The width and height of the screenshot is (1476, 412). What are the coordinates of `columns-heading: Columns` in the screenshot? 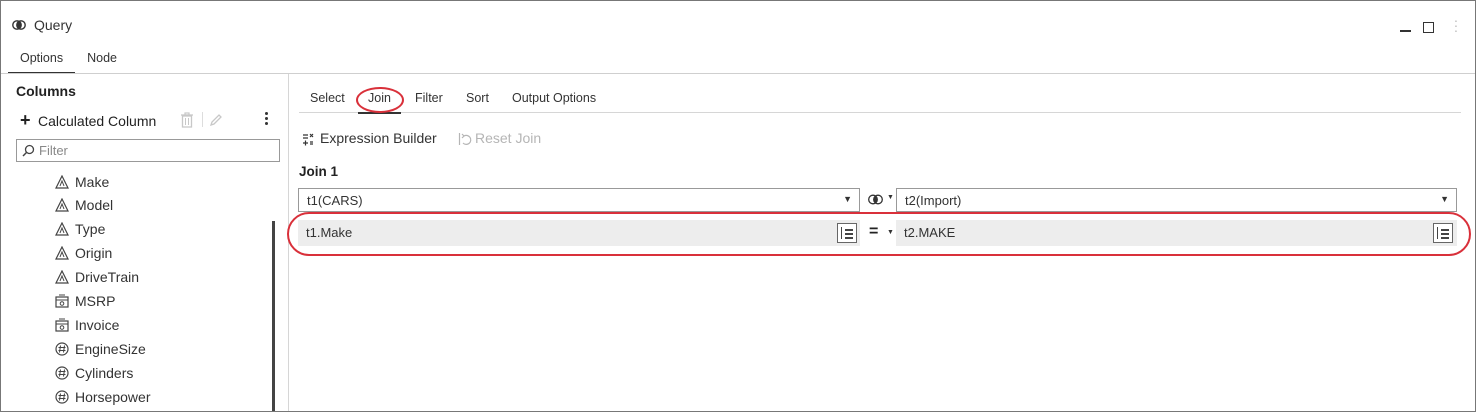 It's located at (46, 91).